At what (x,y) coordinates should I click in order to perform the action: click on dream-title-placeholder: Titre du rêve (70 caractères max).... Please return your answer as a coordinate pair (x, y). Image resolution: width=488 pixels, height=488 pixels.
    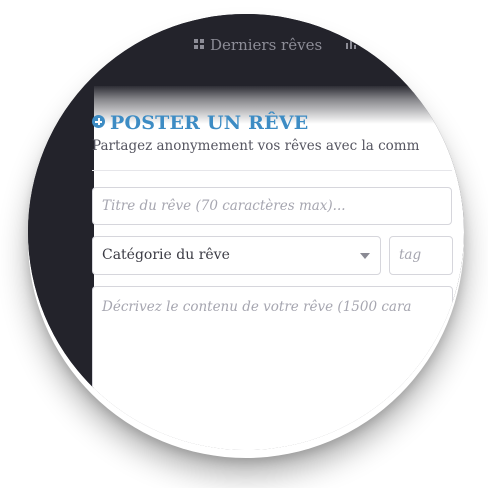
    Looking at the image, I should click on (224, 206).